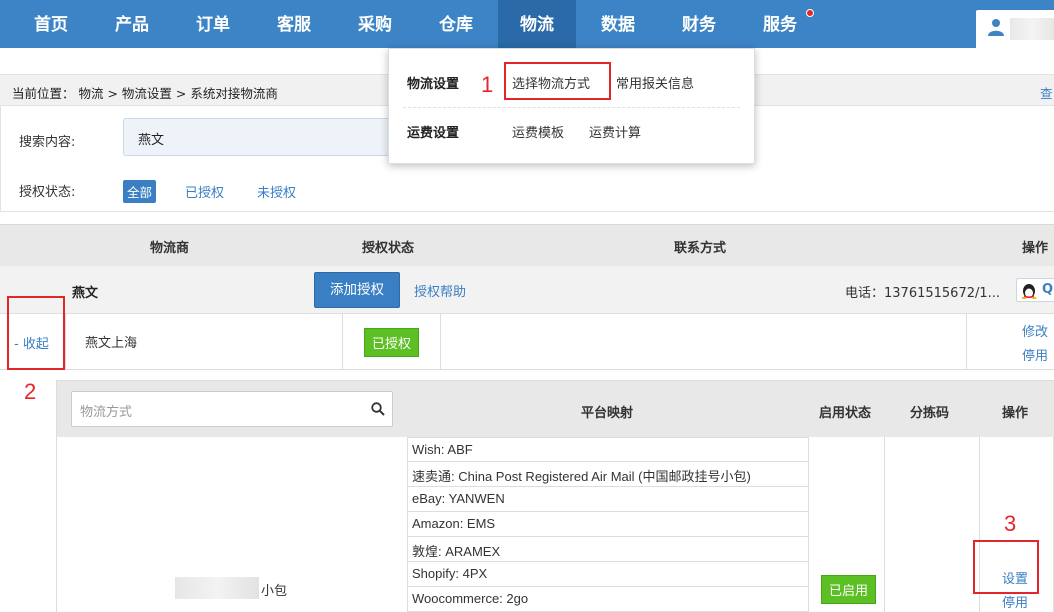 This screenshot has width=1054, height=612. Describe the element at coordinates (170, 248) in the screenshot. I see `header-carrier: 物流商` at that location.